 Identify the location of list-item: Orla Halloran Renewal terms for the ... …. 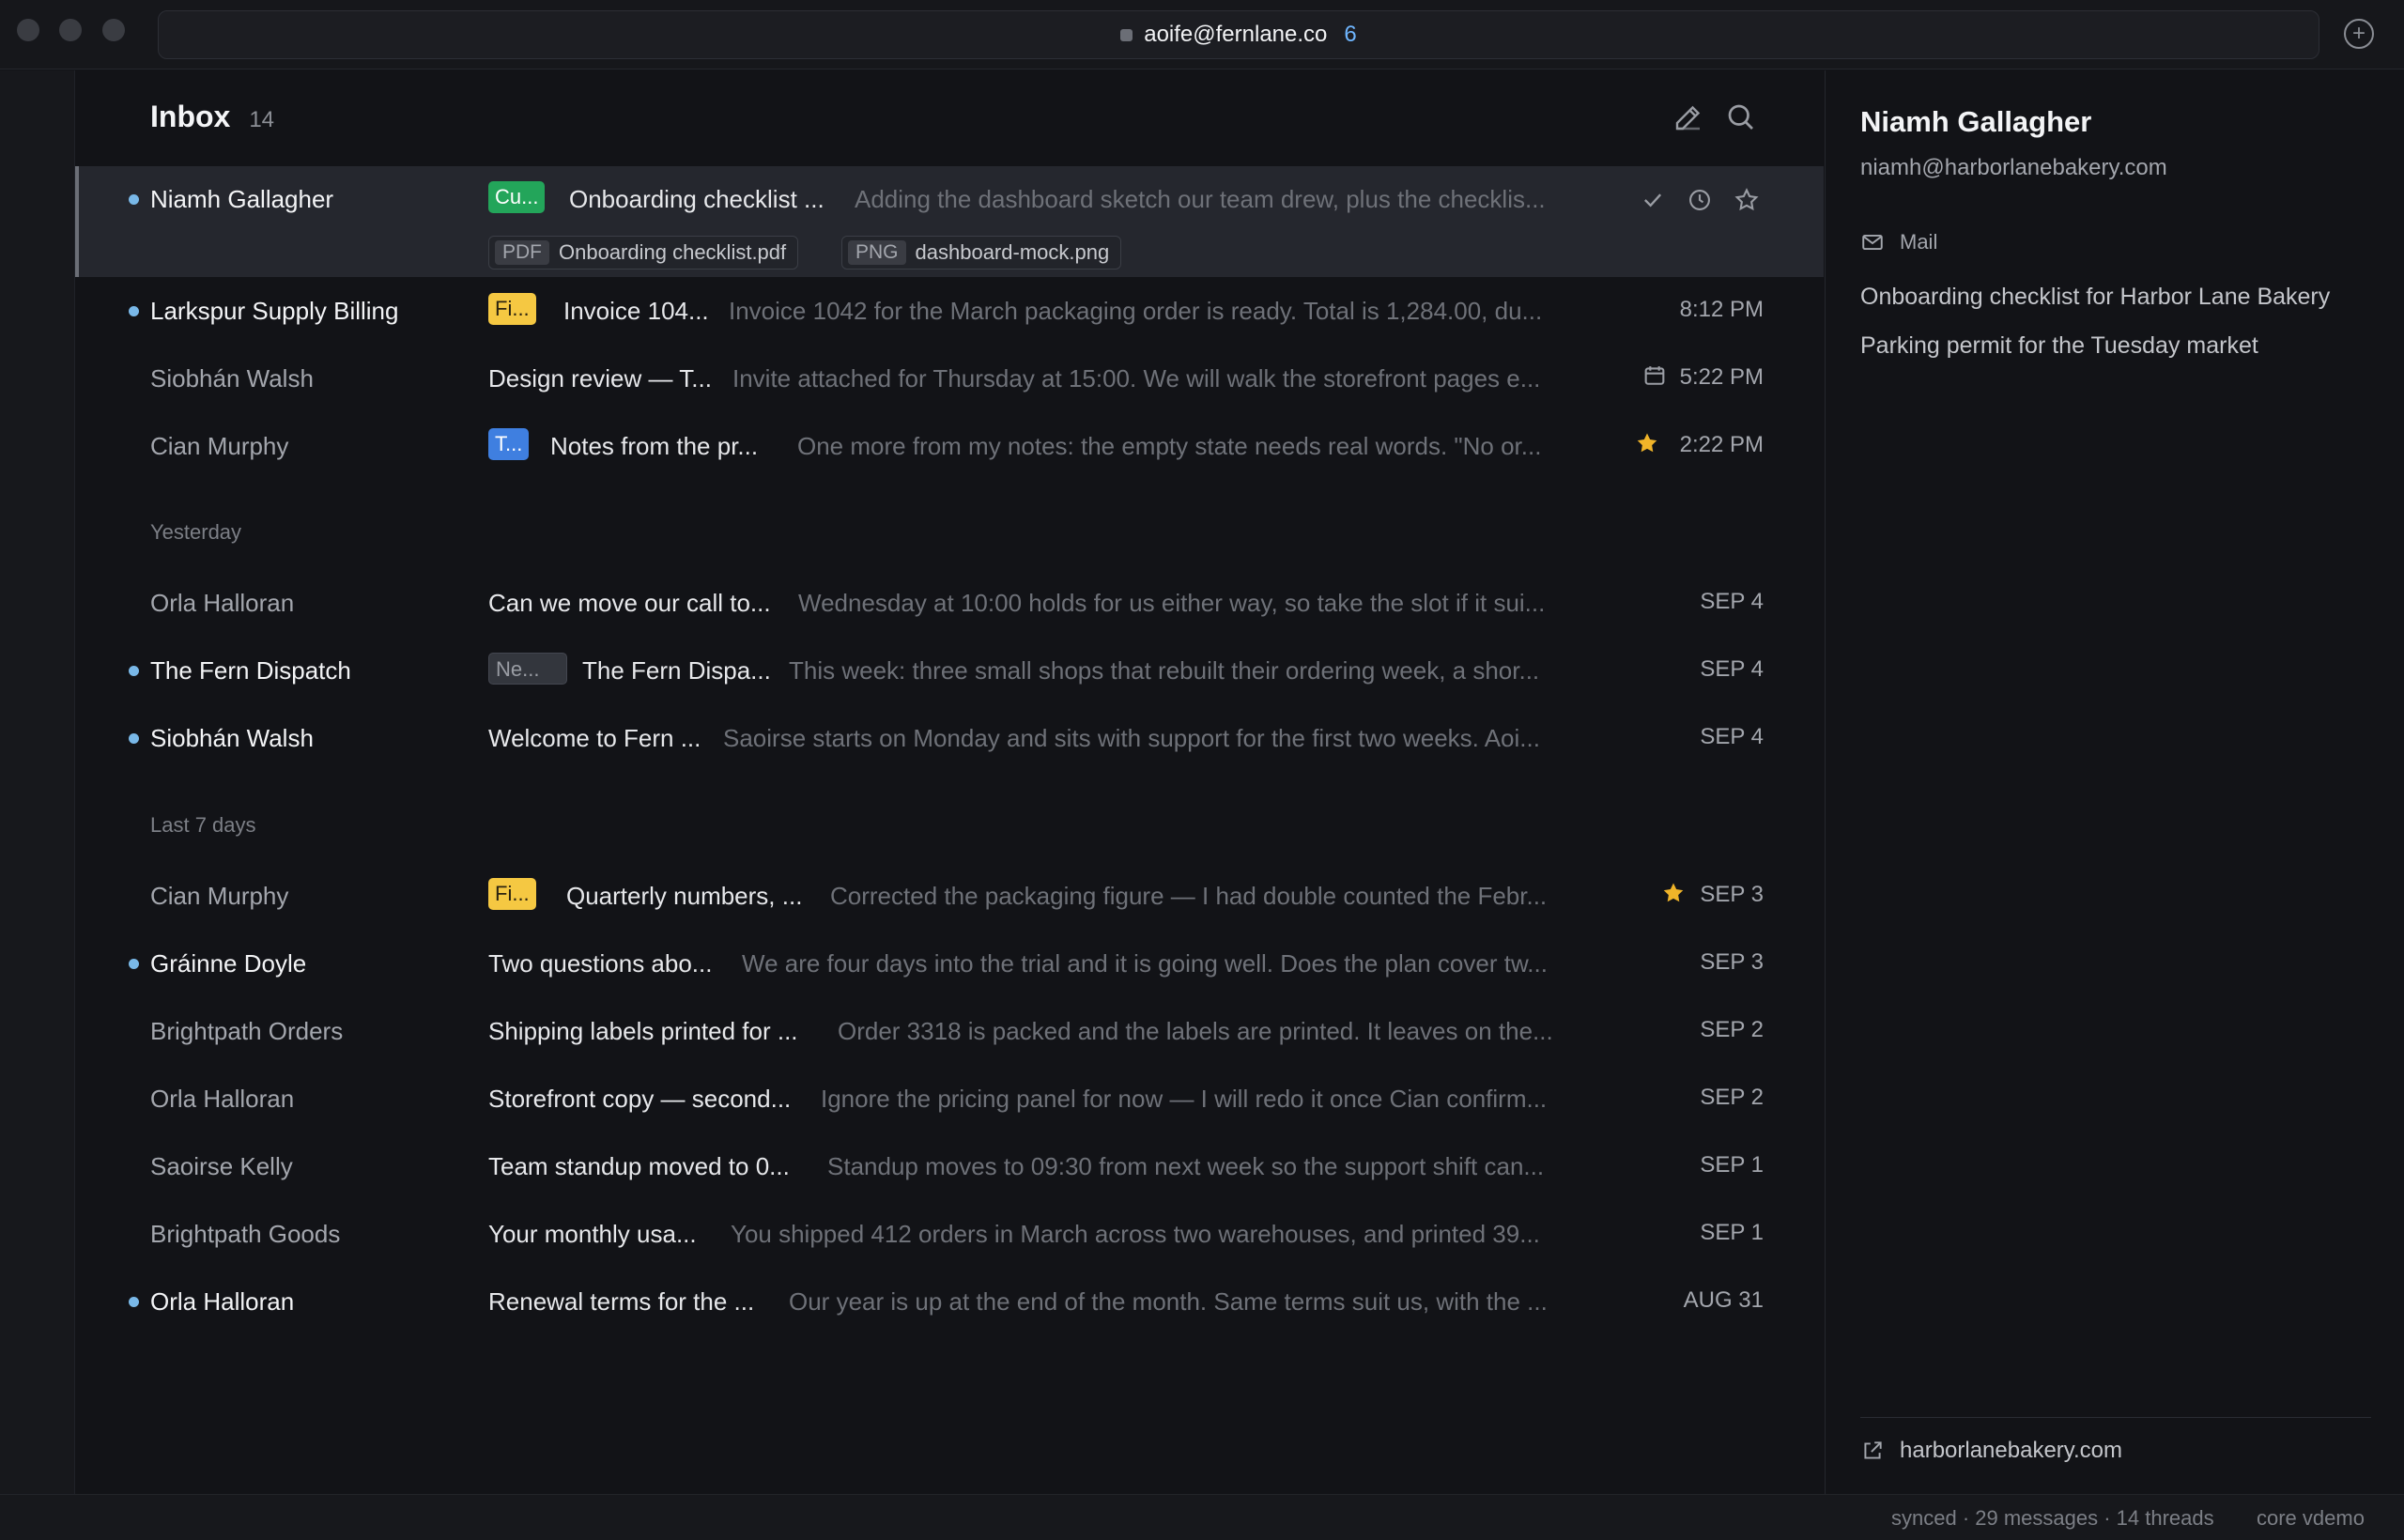
(949, 1302).